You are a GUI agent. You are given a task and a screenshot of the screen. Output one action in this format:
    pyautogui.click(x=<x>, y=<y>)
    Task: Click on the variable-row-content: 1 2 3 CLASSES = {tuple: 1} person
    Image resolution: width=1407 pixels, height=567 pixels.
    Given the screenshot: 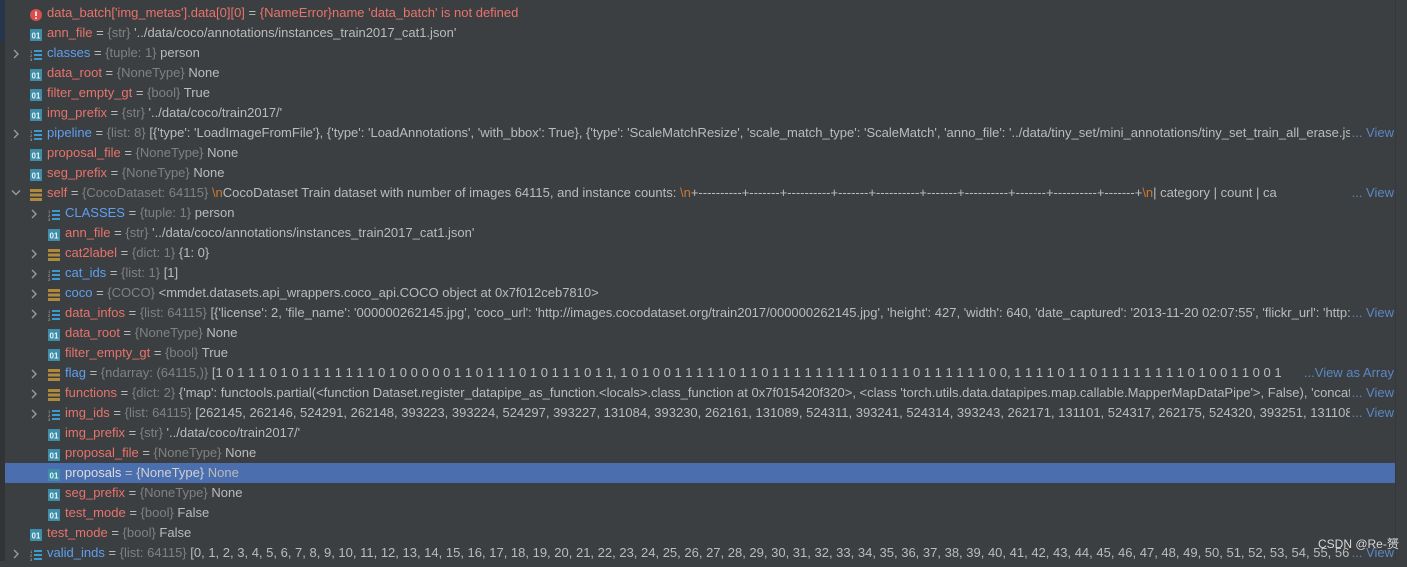 What is the action you would take?
    pyautogui.click(x=698, y=213)
    